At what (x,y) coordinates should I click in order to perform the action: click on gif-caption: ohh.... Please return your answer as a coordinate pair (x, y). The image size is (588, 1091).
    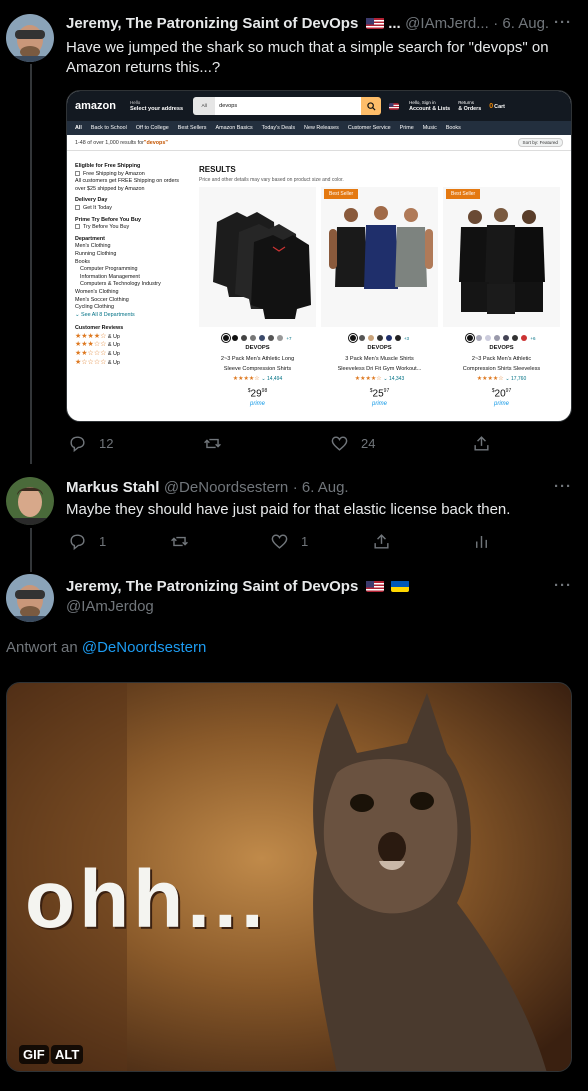
    Looking at the image, I should click on (146, 899).